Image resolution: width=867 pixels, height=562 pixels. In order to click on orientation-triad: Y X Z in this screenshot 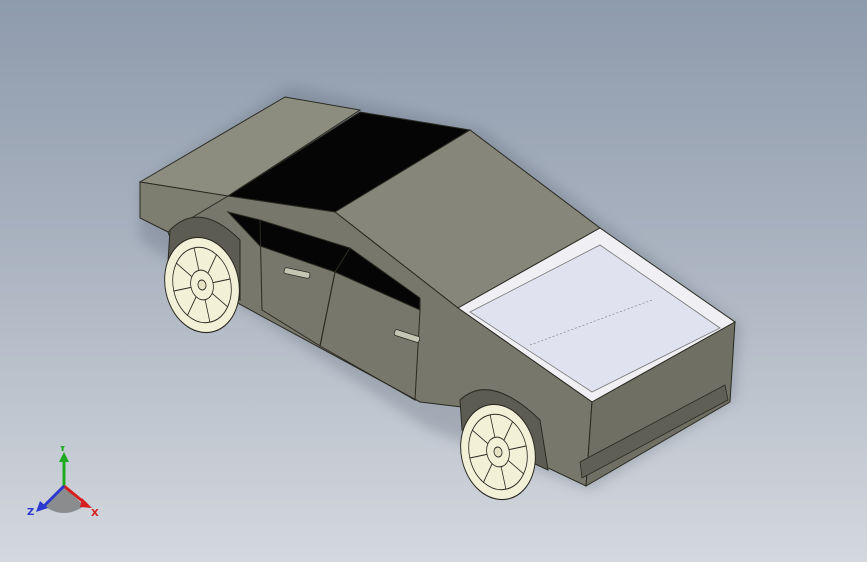, I will do `click(64, 486)`.